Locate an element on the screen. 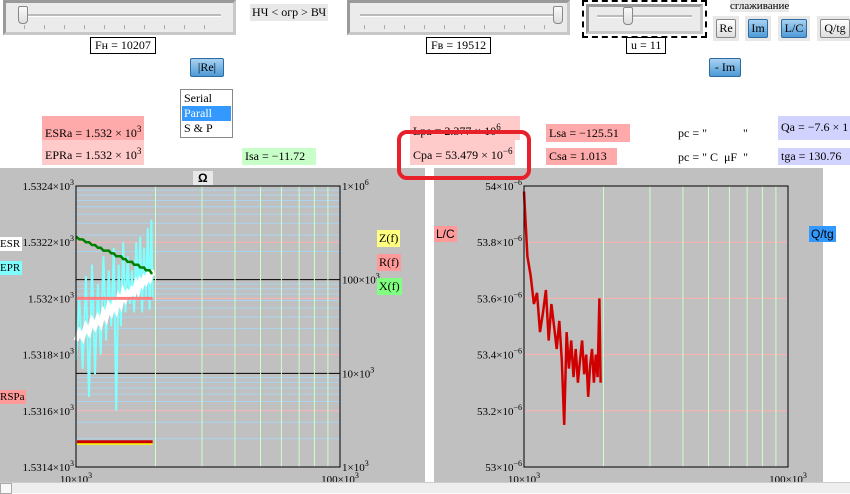 The image size is (850, 494). scrollbar-thumb is located at coordinates (6, 488).